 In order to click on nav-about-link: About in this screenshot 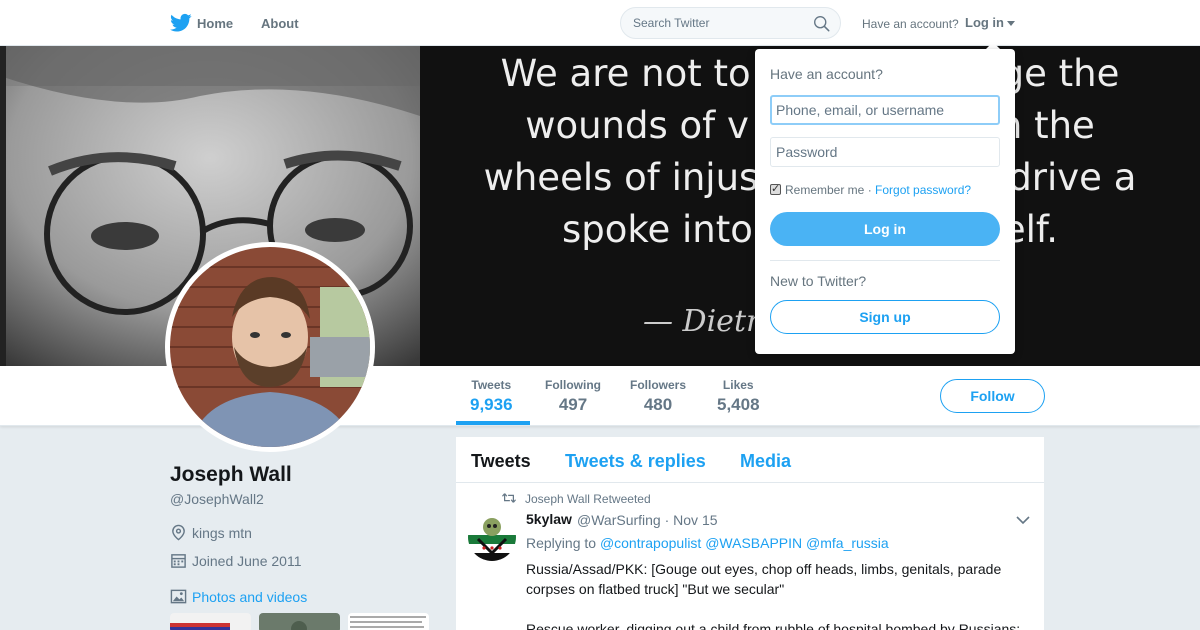, I will do `click(280, 23)`.